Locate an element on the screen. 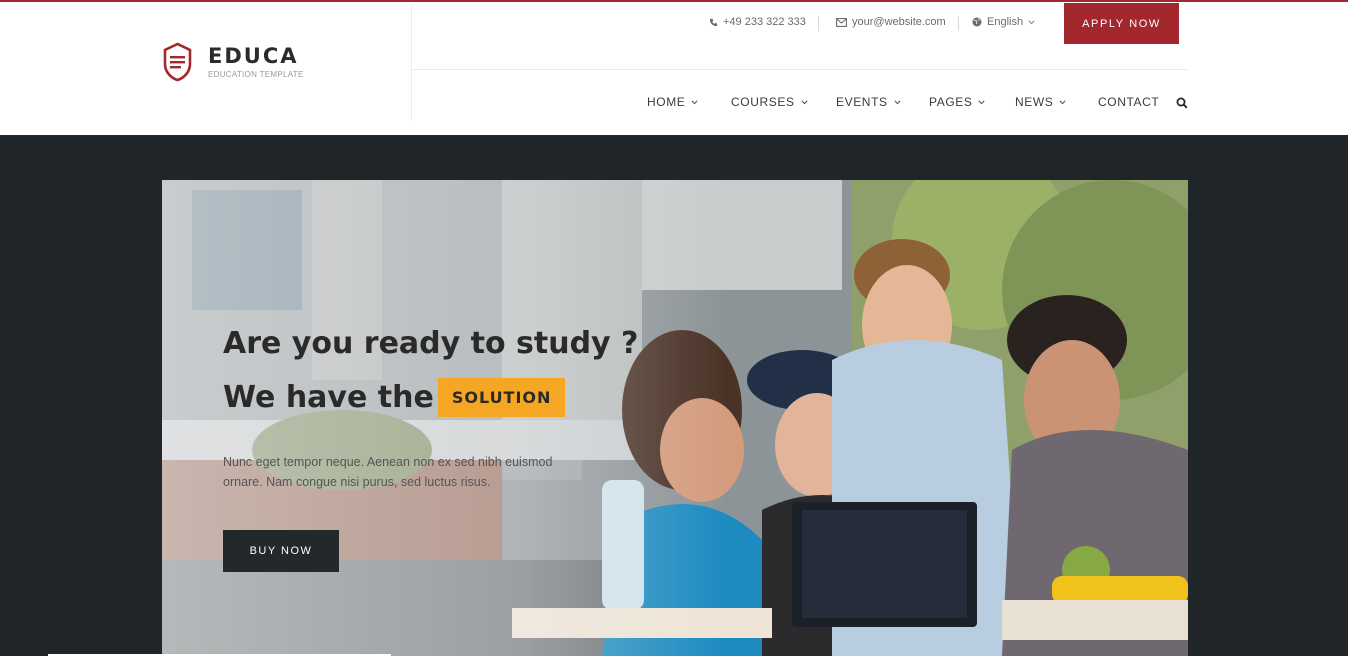 This screenshot has width=1348, height=656. globe-icon is located at coordinates (977, 22).